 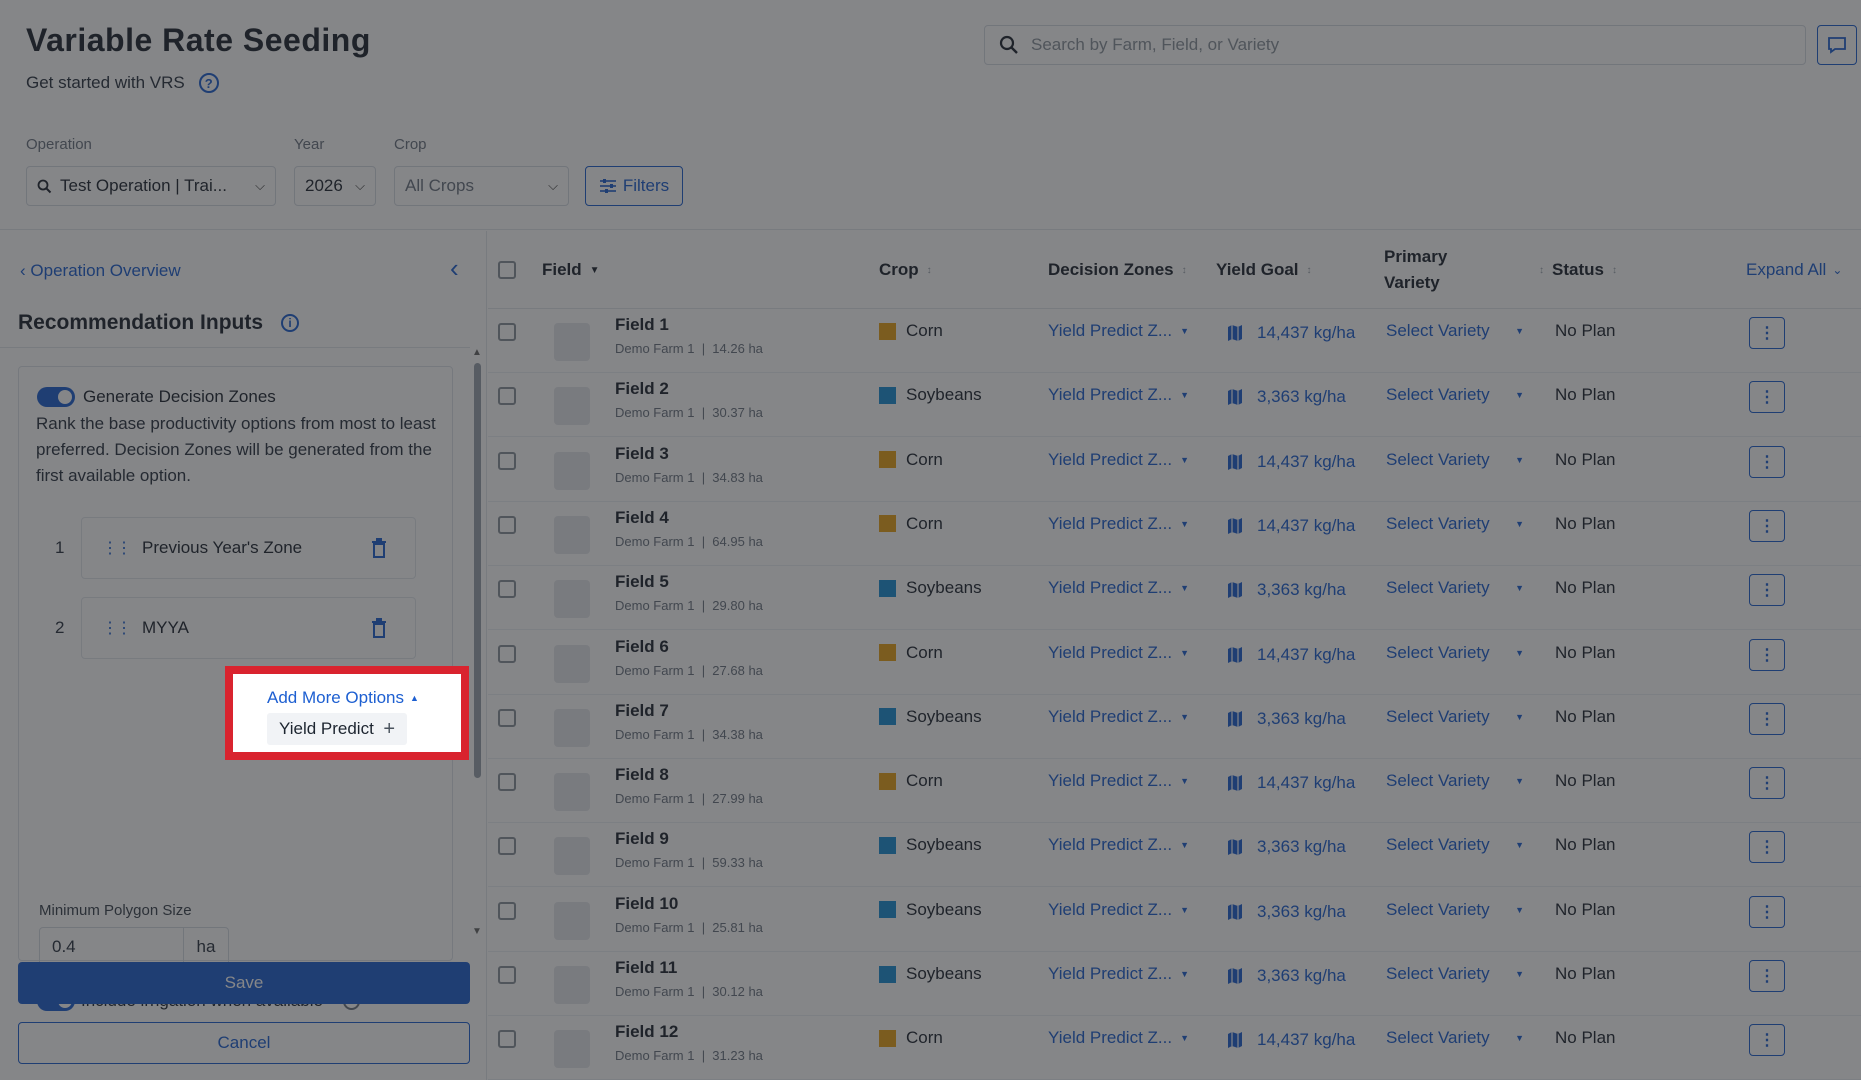 I want to click on scroll-up-icon: ▲, so click(x=477, y=352).